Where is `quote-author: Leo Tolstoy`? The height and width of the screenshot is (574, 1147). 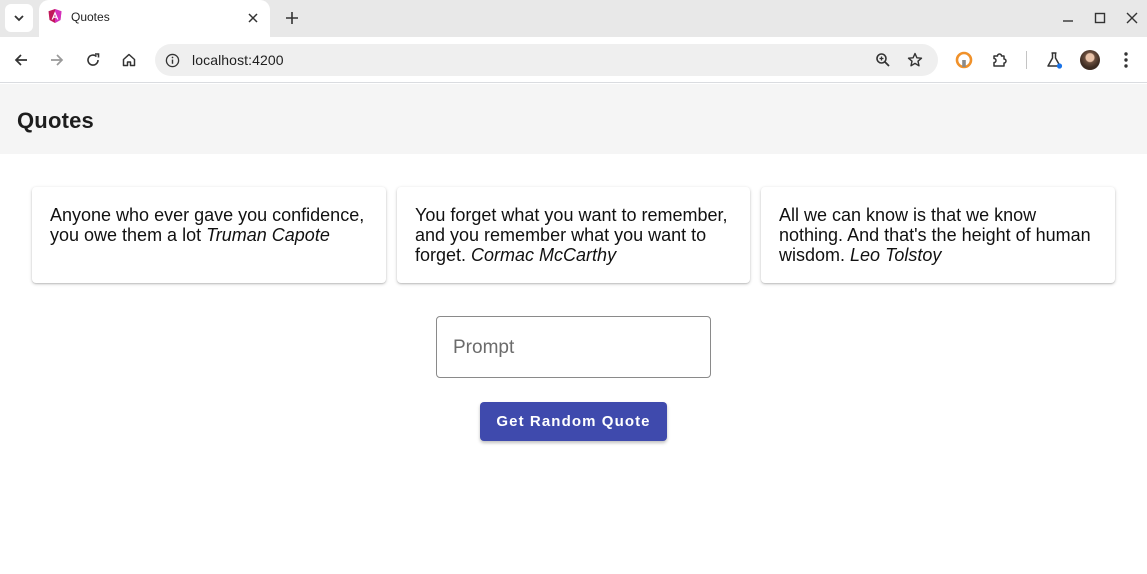 quote-author: Leo Tolstoy is located at coordinates (896, 255).